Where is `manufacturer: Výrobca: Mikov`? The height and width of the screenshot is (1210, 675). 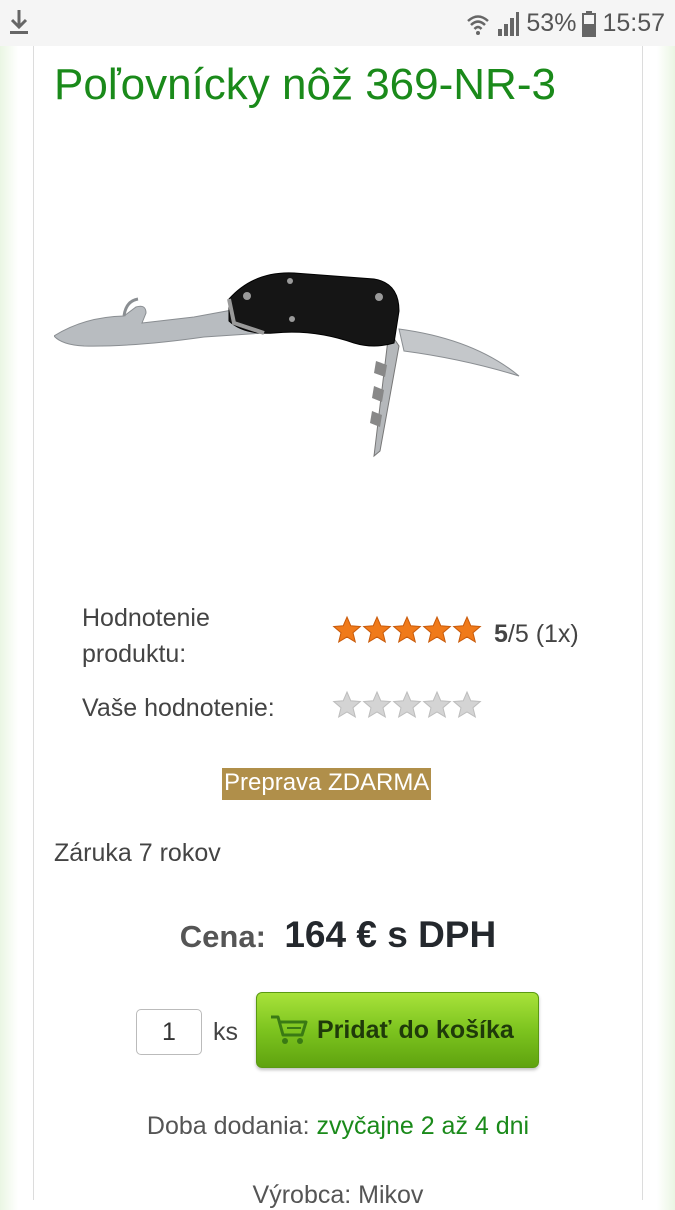
manufacturer: Výrobca: Mikov is located at coordinates (338, 1195).